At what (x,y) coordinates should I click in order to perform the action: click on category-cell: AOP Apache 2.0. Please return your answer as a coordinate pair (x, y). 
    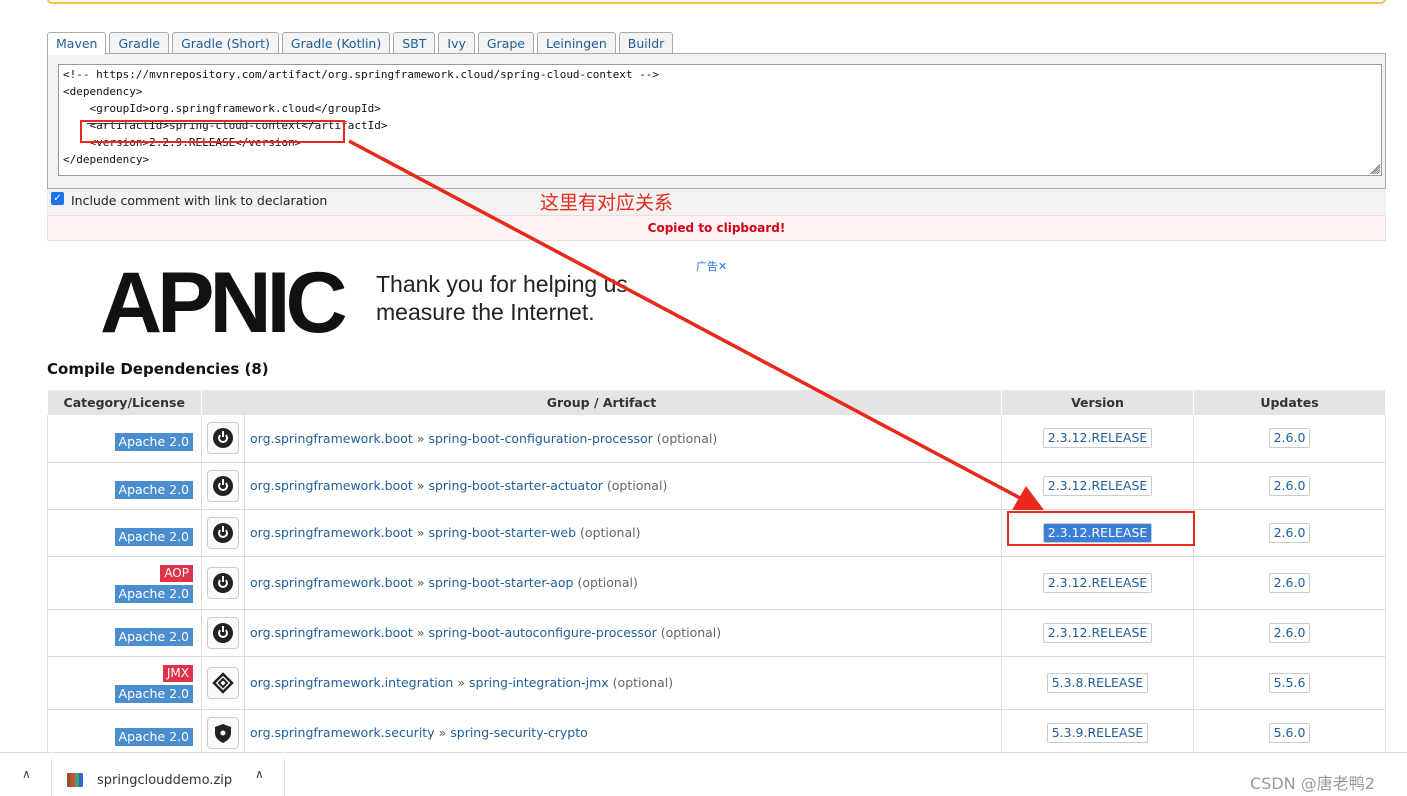
    Looking at the image, I should click on (124, 583).